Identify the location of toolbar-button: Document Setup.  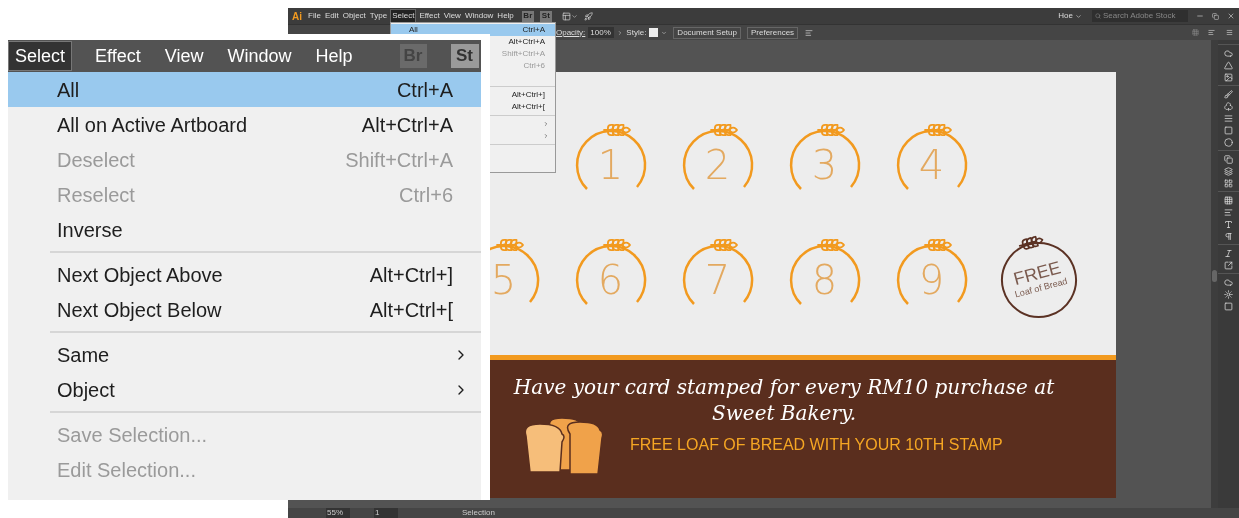
(707, 32).